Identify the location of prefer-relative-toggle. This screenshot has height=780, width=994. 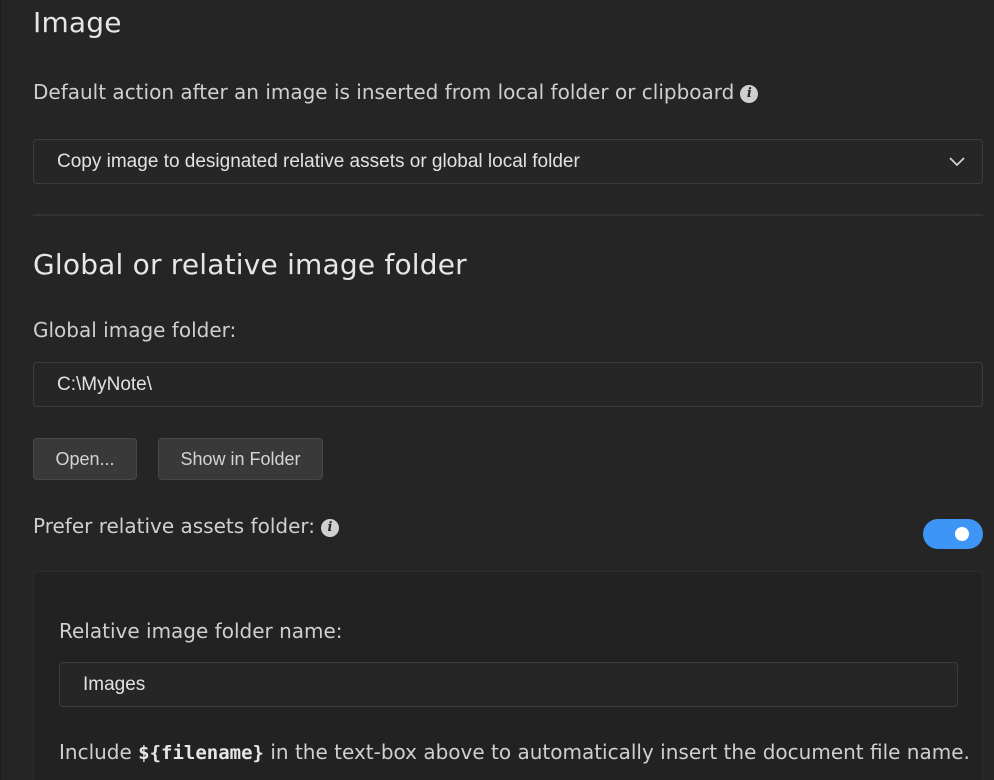
(953, 534).